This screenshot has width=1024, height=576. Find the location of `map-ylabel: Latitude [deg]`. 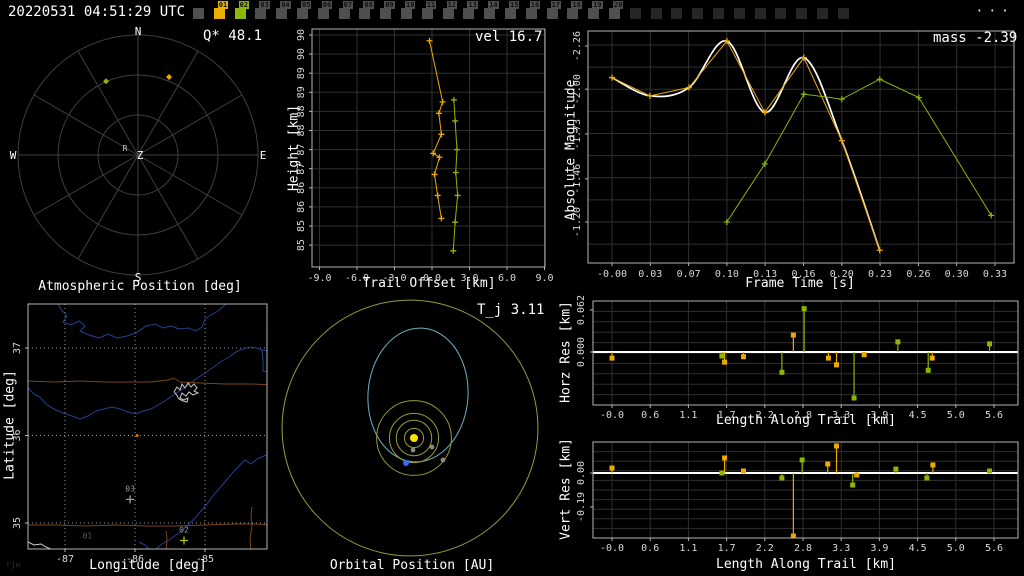

map-ylabel: Latitude [deg] is located at coordinates (10, 425).